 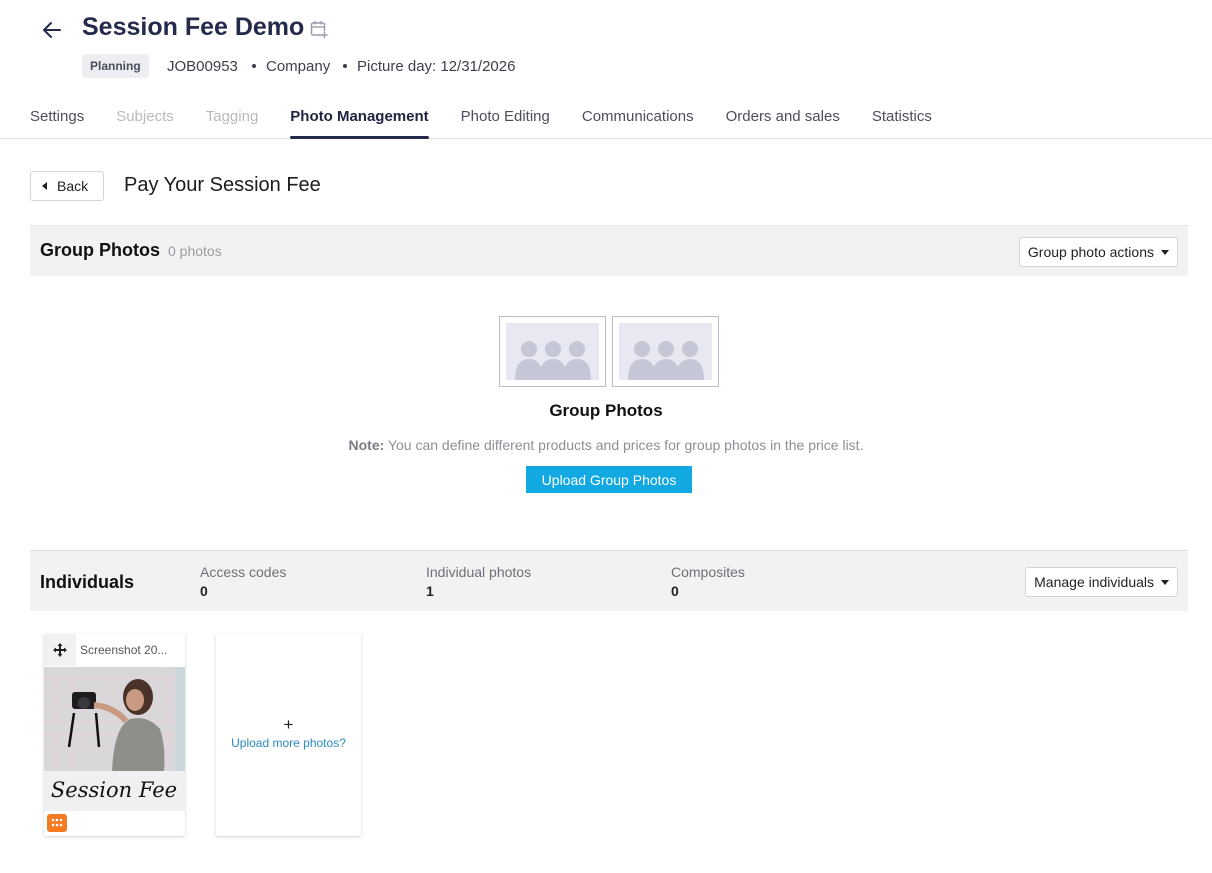 I want to click on back-button-label: Back, so click(x=73, y=186).